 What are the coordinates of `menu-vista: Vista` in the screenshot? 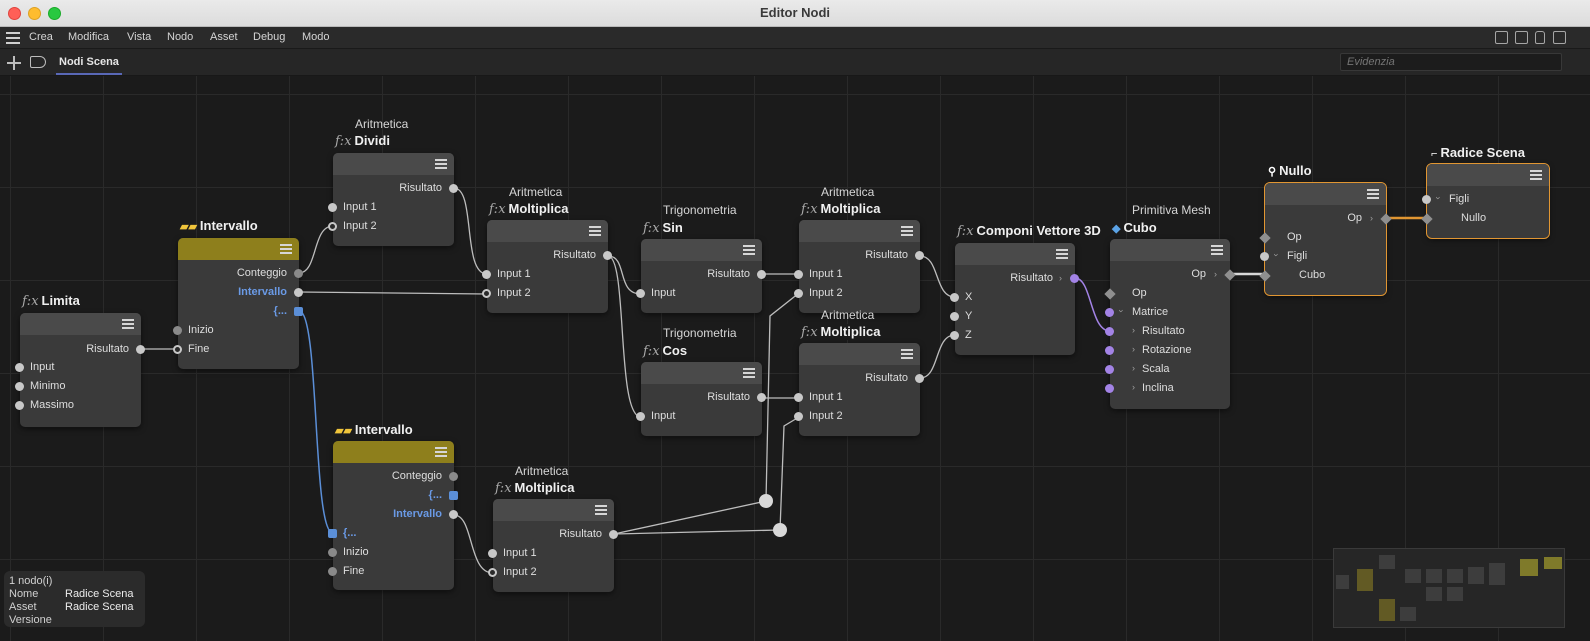 It's located at (139, 37).